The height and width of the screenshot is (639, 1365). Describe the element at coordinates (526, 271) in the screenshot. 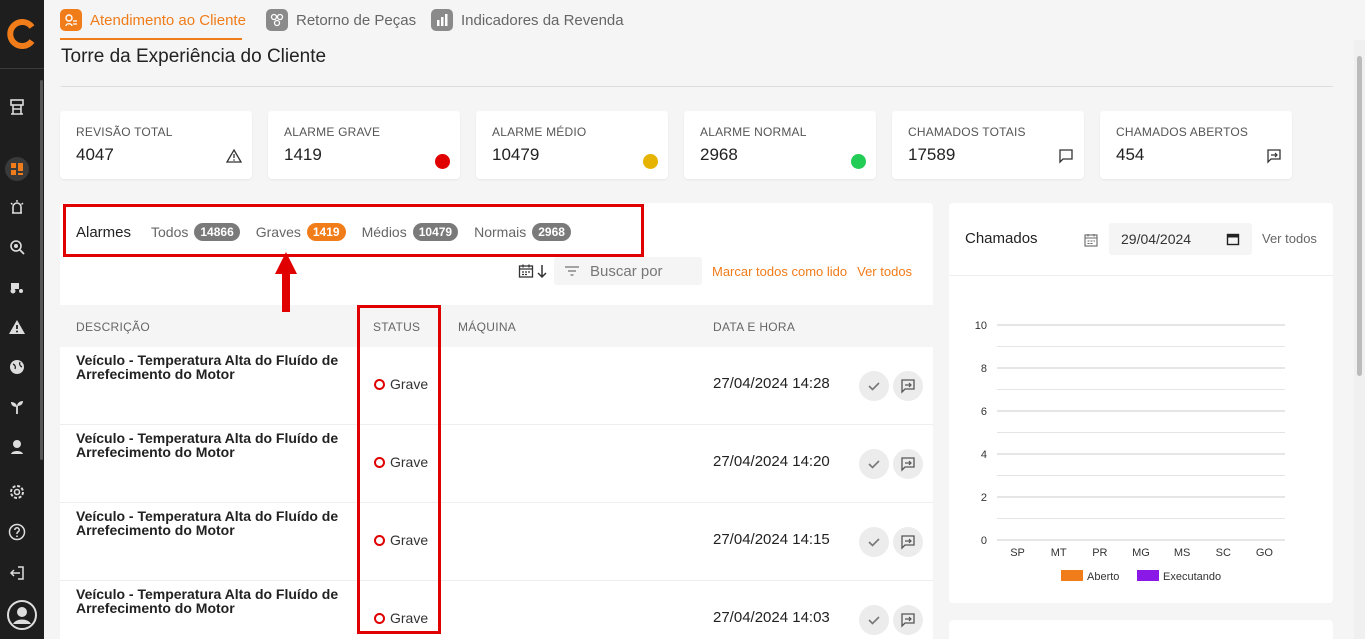

I see `calendar-icon` at that location.